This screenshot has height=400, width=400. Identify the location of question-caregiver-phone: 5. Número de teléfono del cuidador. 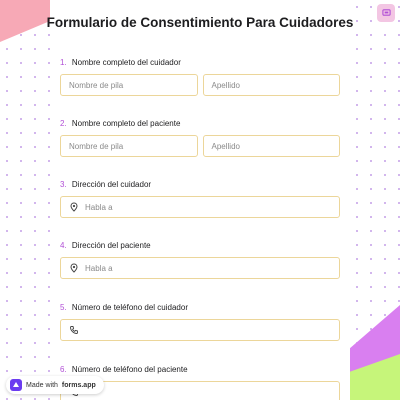
(200, 321).